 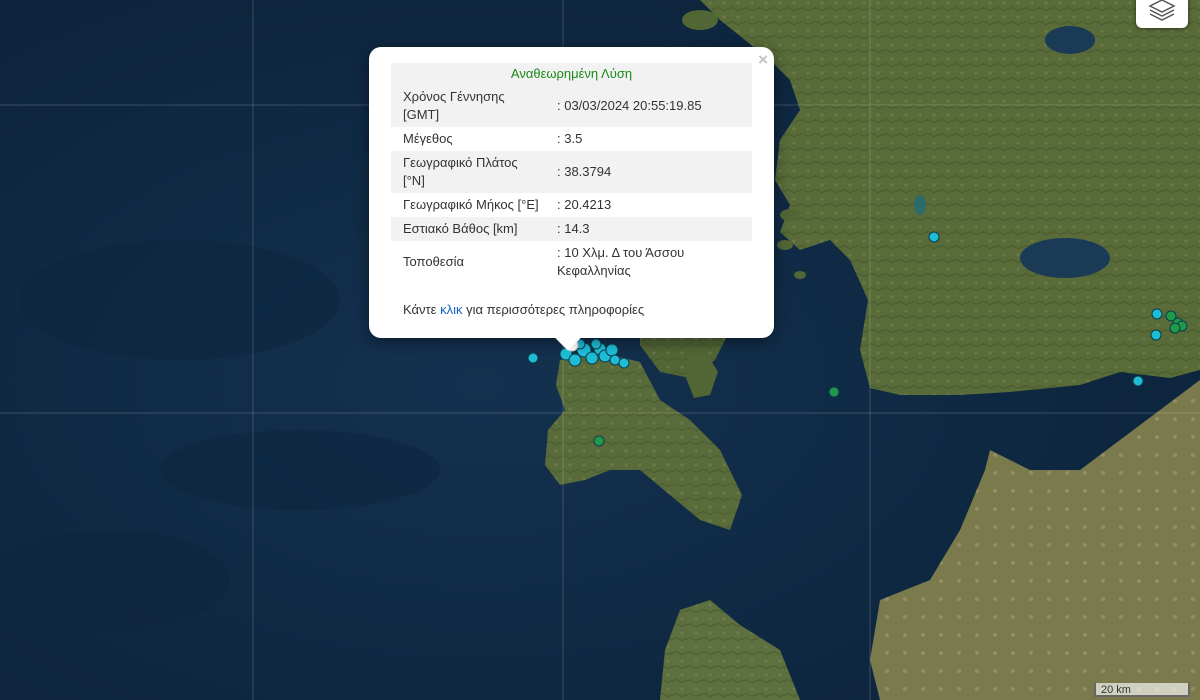 What do you see at coordinates (652, 106) in the screenshot?
I see `row-value: : 03/03/2024 20:55:19.85` at bounding box center [652, 106].